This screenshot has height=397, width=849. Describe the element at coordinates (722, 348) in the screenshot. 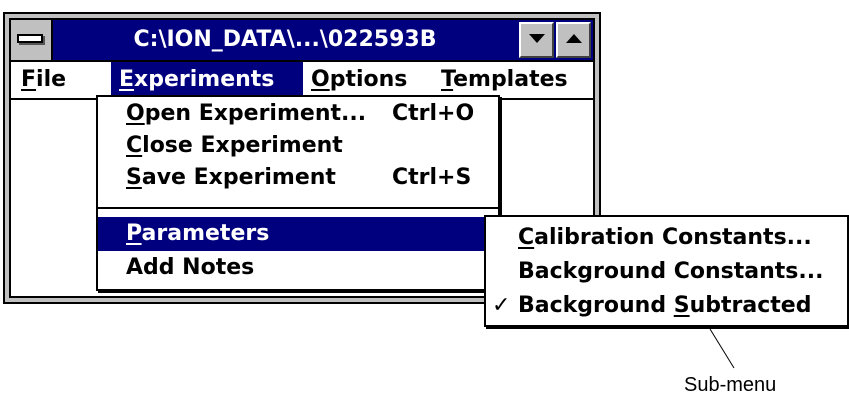

I see `callout-leader-line` at that location.